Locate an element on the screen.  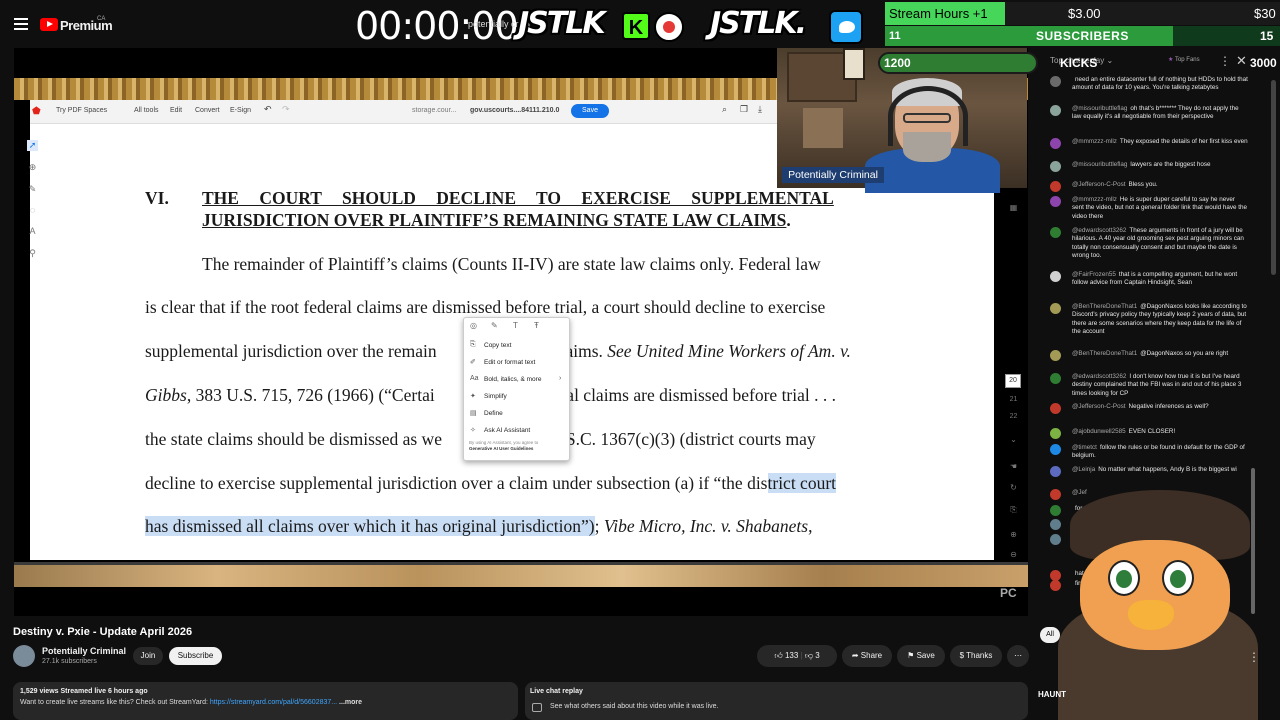
thumbs-down-icon: 👎︎ is located at coordinates (809, 655).